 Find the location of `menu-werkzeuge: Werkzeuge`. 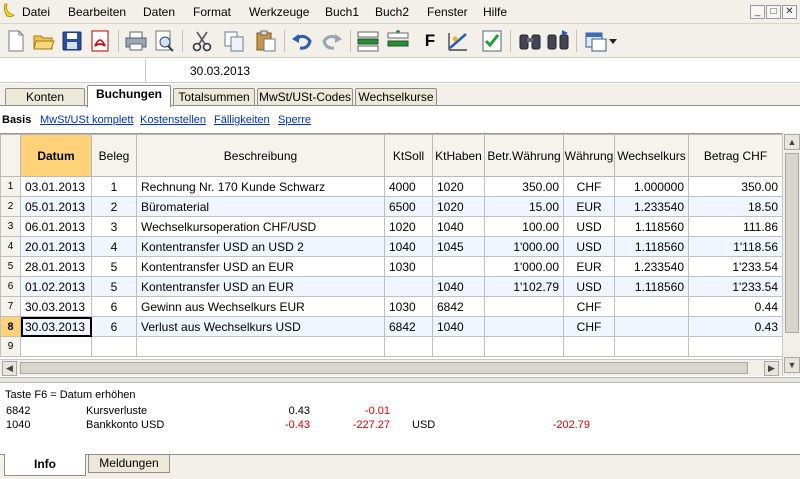

menu-werkzeuge: Werkzeuge is located at coordinates (279, 12).